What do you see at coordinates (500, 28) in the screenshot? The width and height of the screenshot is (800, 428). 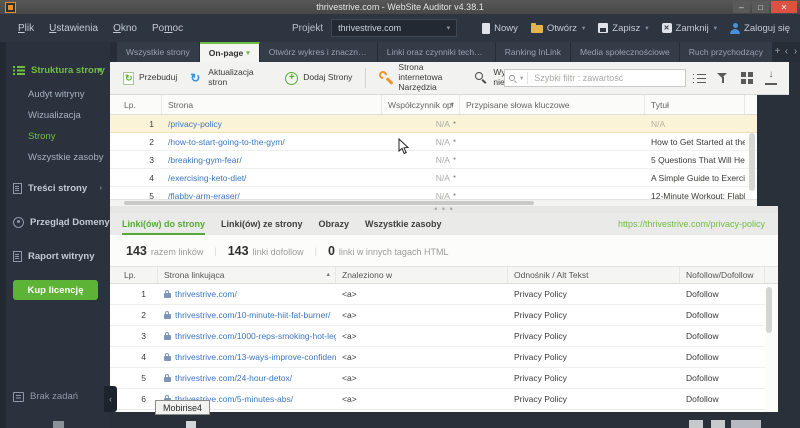 I see `nowy-button: Nowy` at bounding box center [500, 28].